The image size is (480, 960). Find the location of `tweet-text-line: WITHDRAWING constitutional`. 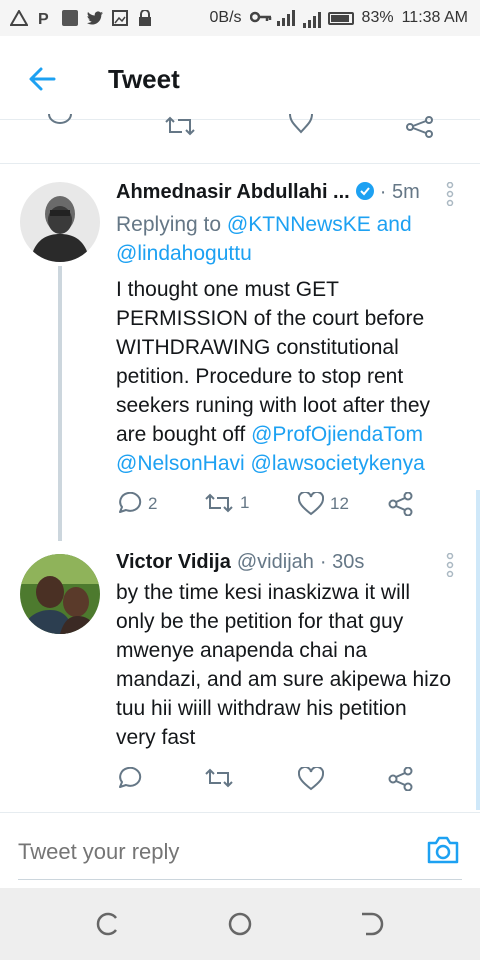

tweet-text-line: WITHDRAWING constitutional is located at coordinates (257, 347).